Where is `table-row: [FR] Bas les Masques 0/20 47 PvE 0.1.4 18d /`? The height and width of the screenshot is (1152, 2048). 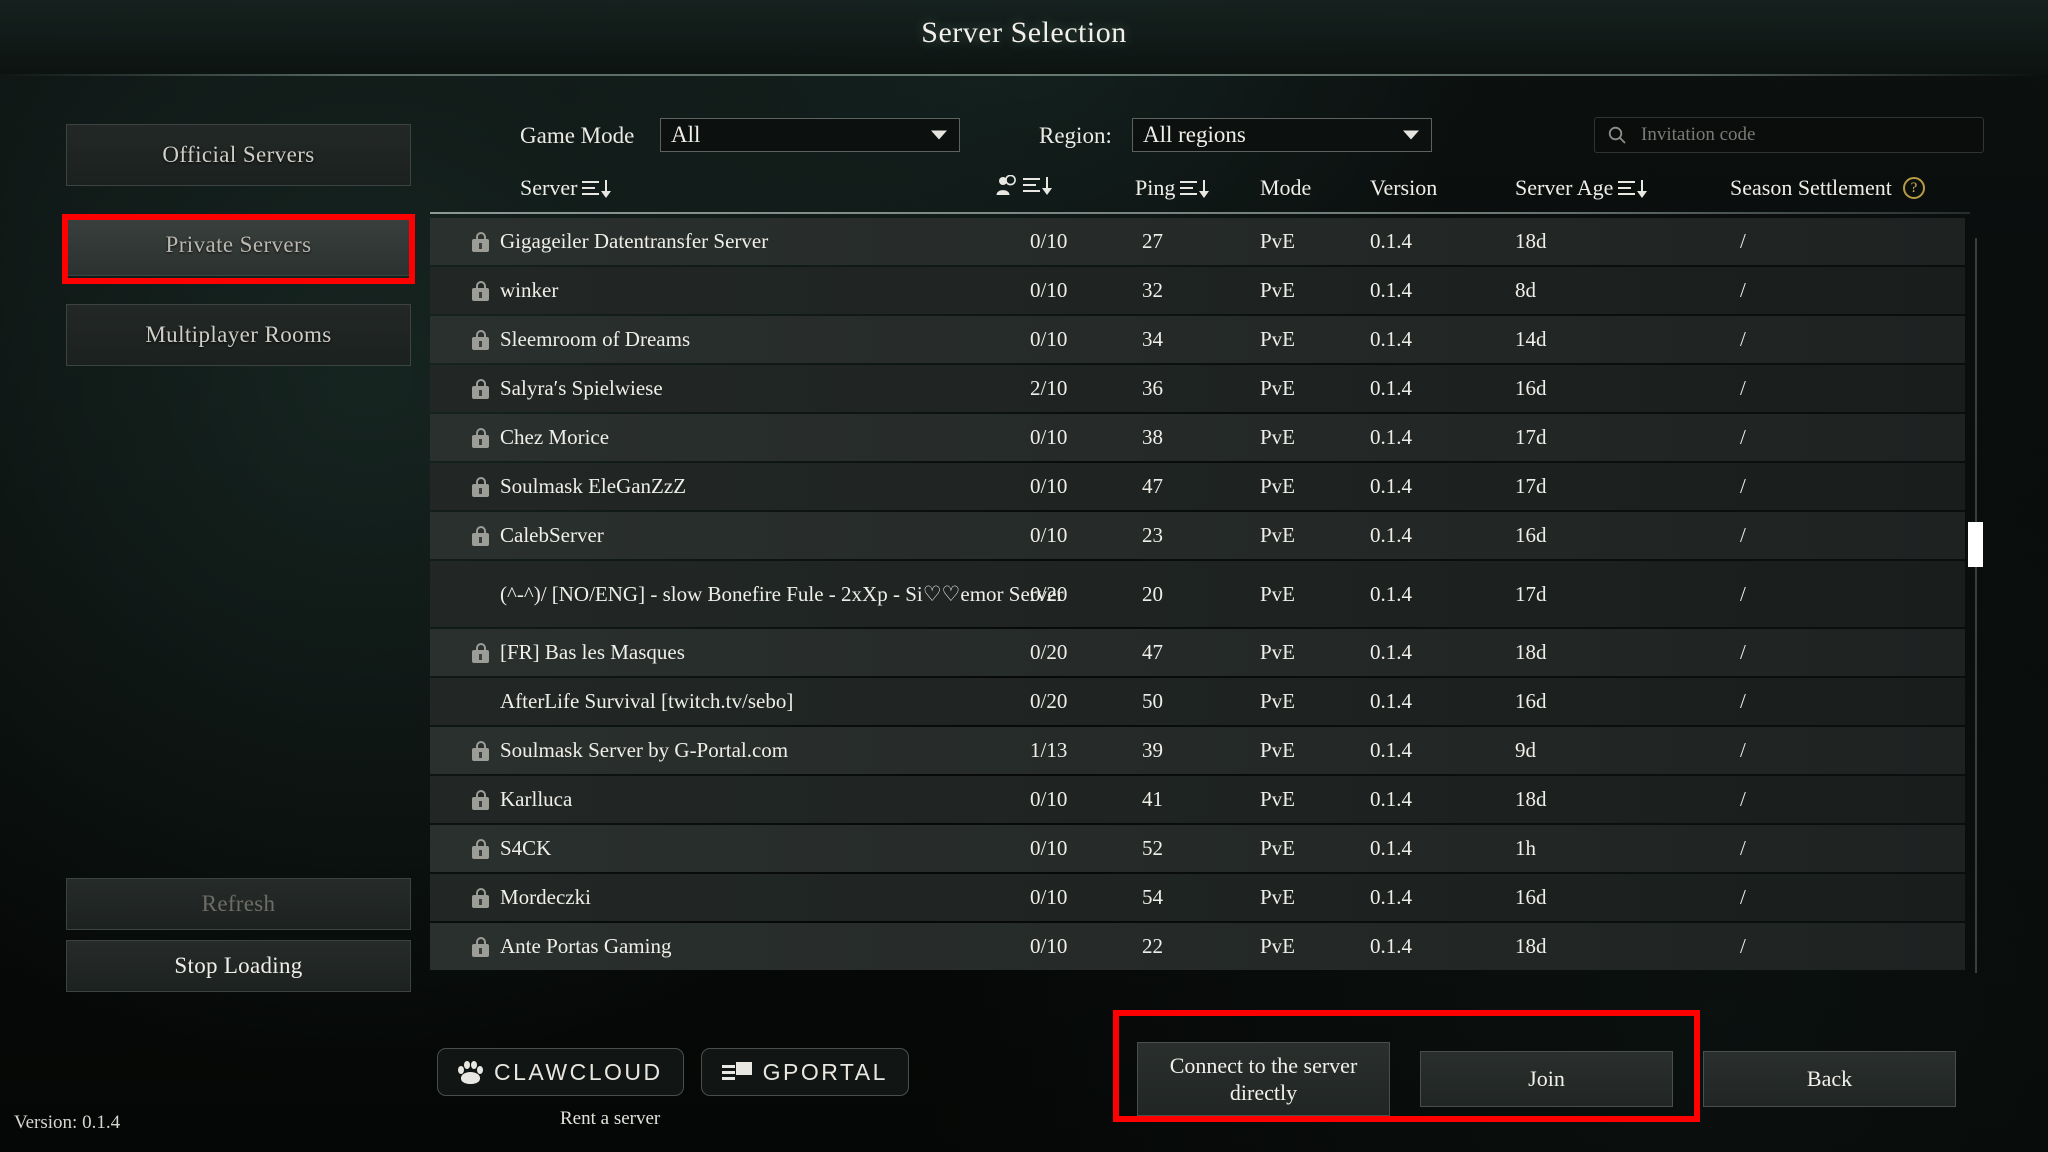
table-row: [FR] Bas les Masques 0/20 47 PvE 0.1.4 18d / is located at coordinates (1197, 652).